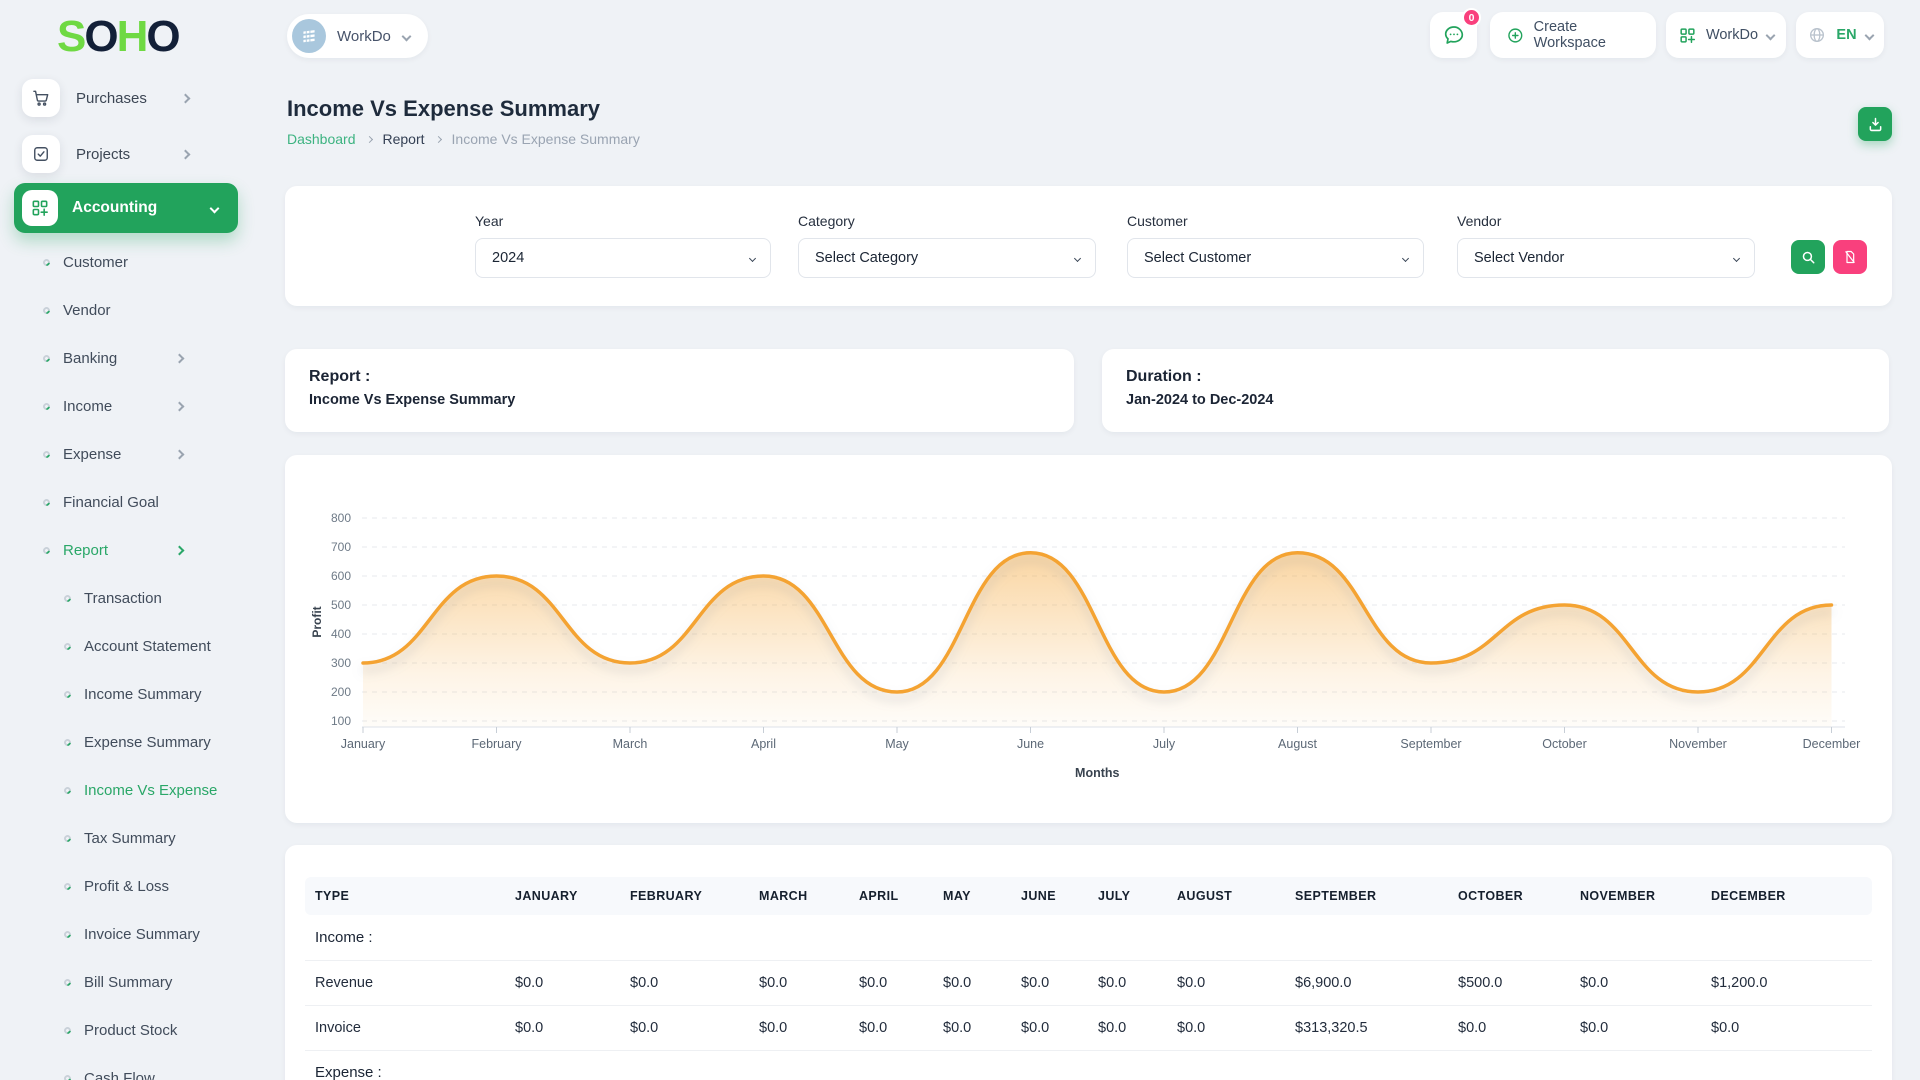  What do you see at coordinates (88, 406) in the screenshot?
I see `sidebar-item-label: Income` at bounding box center [88, 406].